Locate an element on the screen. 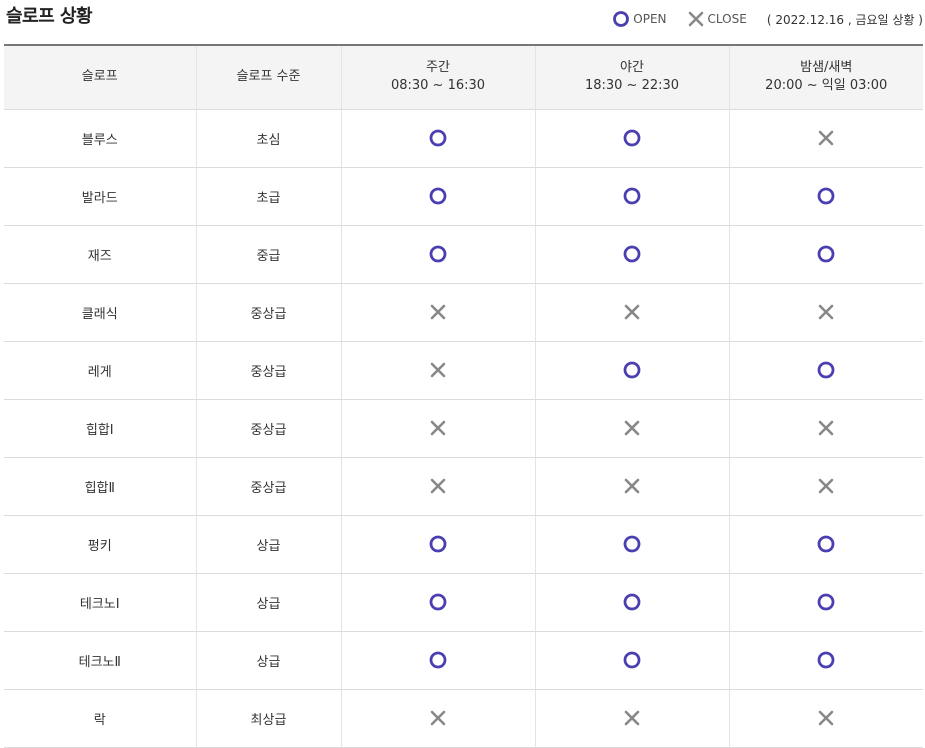 This screenshot has width=925, height=748. legend-close-label: CLOSE is located at coordinates (727, 19).